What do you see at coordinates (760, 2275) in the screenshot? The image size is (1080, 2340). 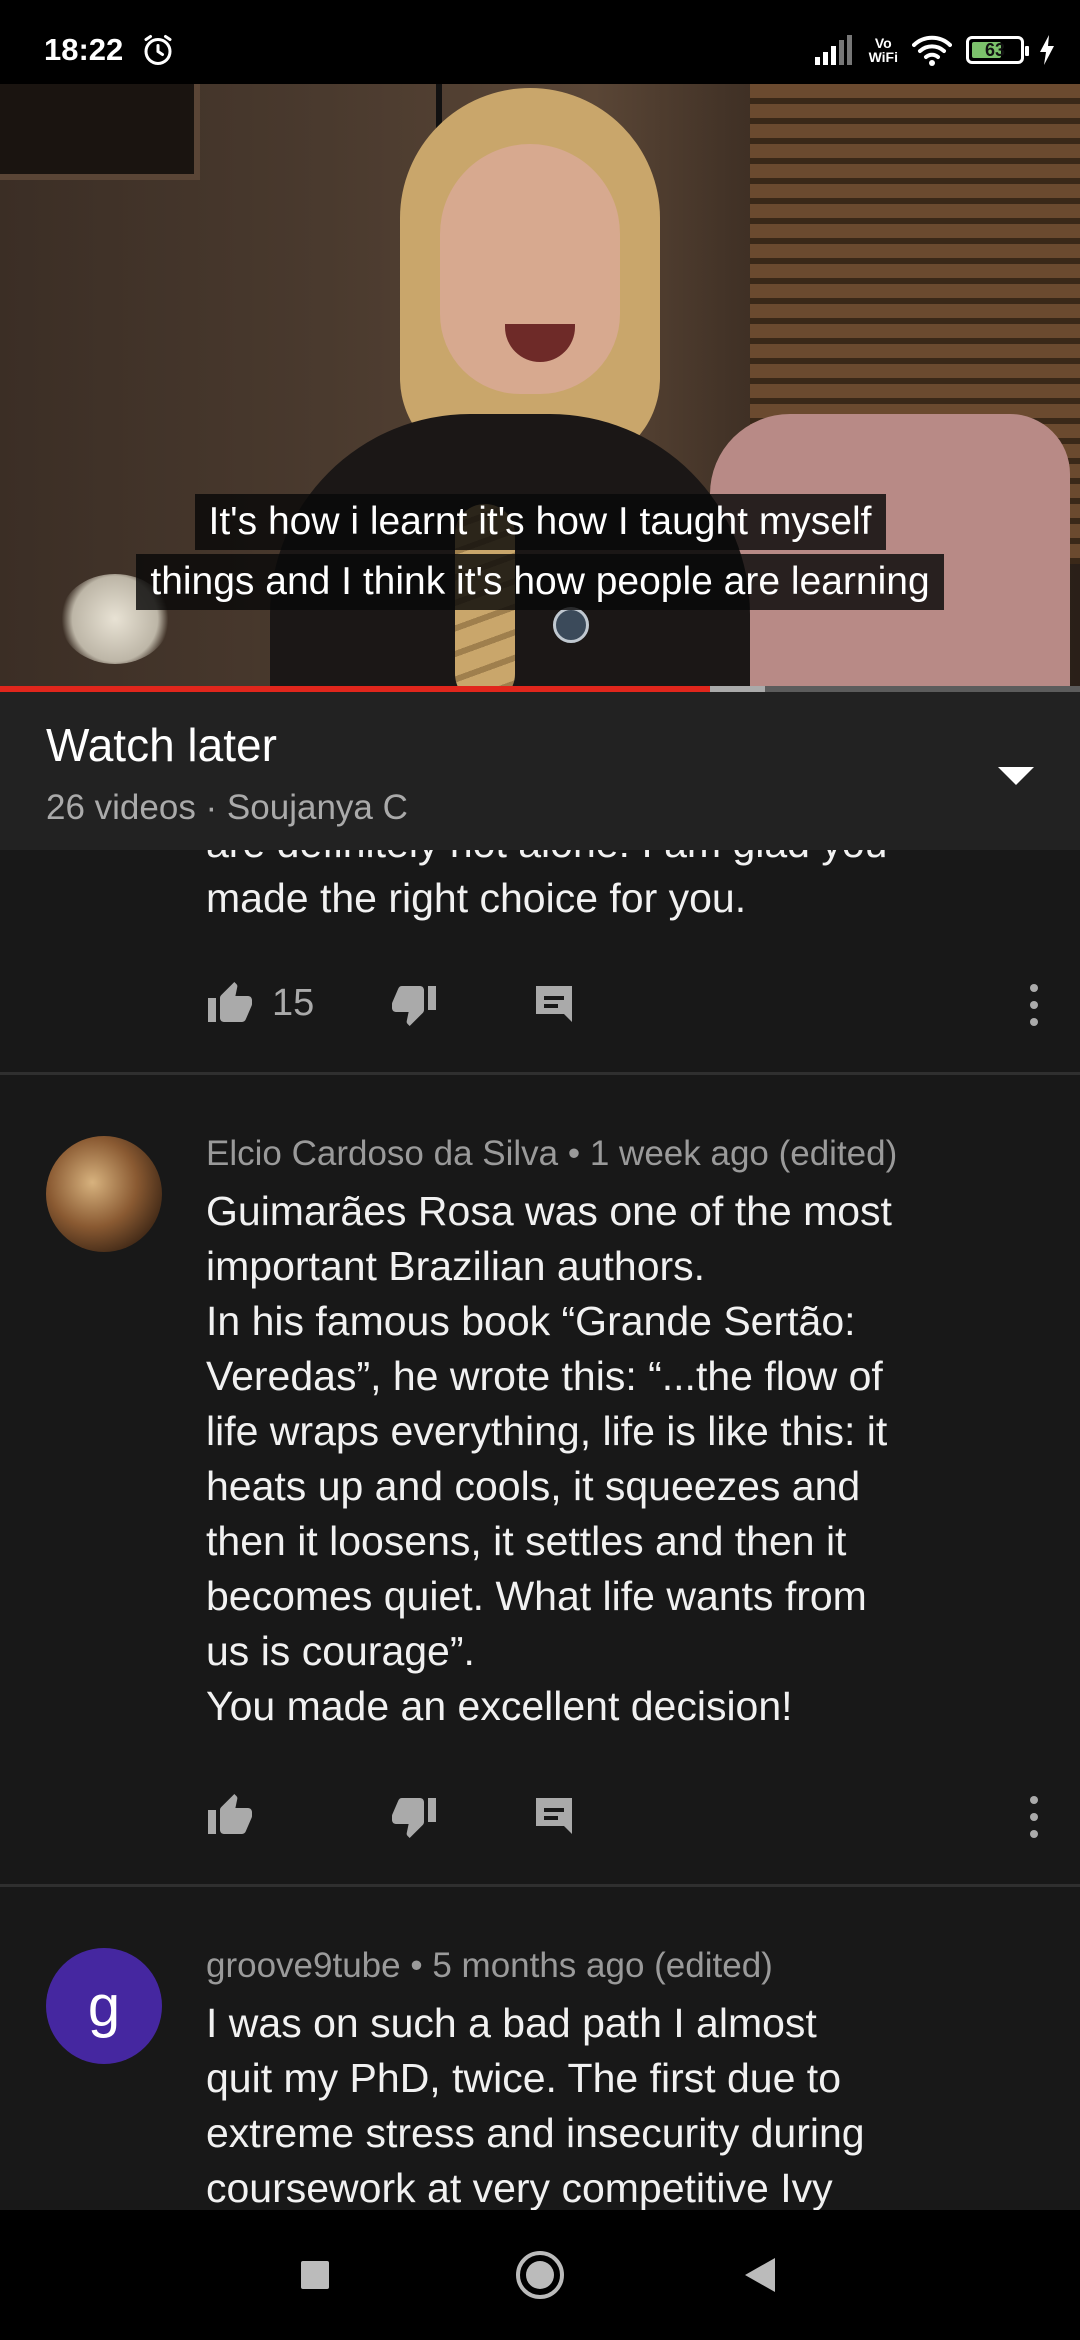 I see `triangle-back-icon` at bounding box center [760, 2275].